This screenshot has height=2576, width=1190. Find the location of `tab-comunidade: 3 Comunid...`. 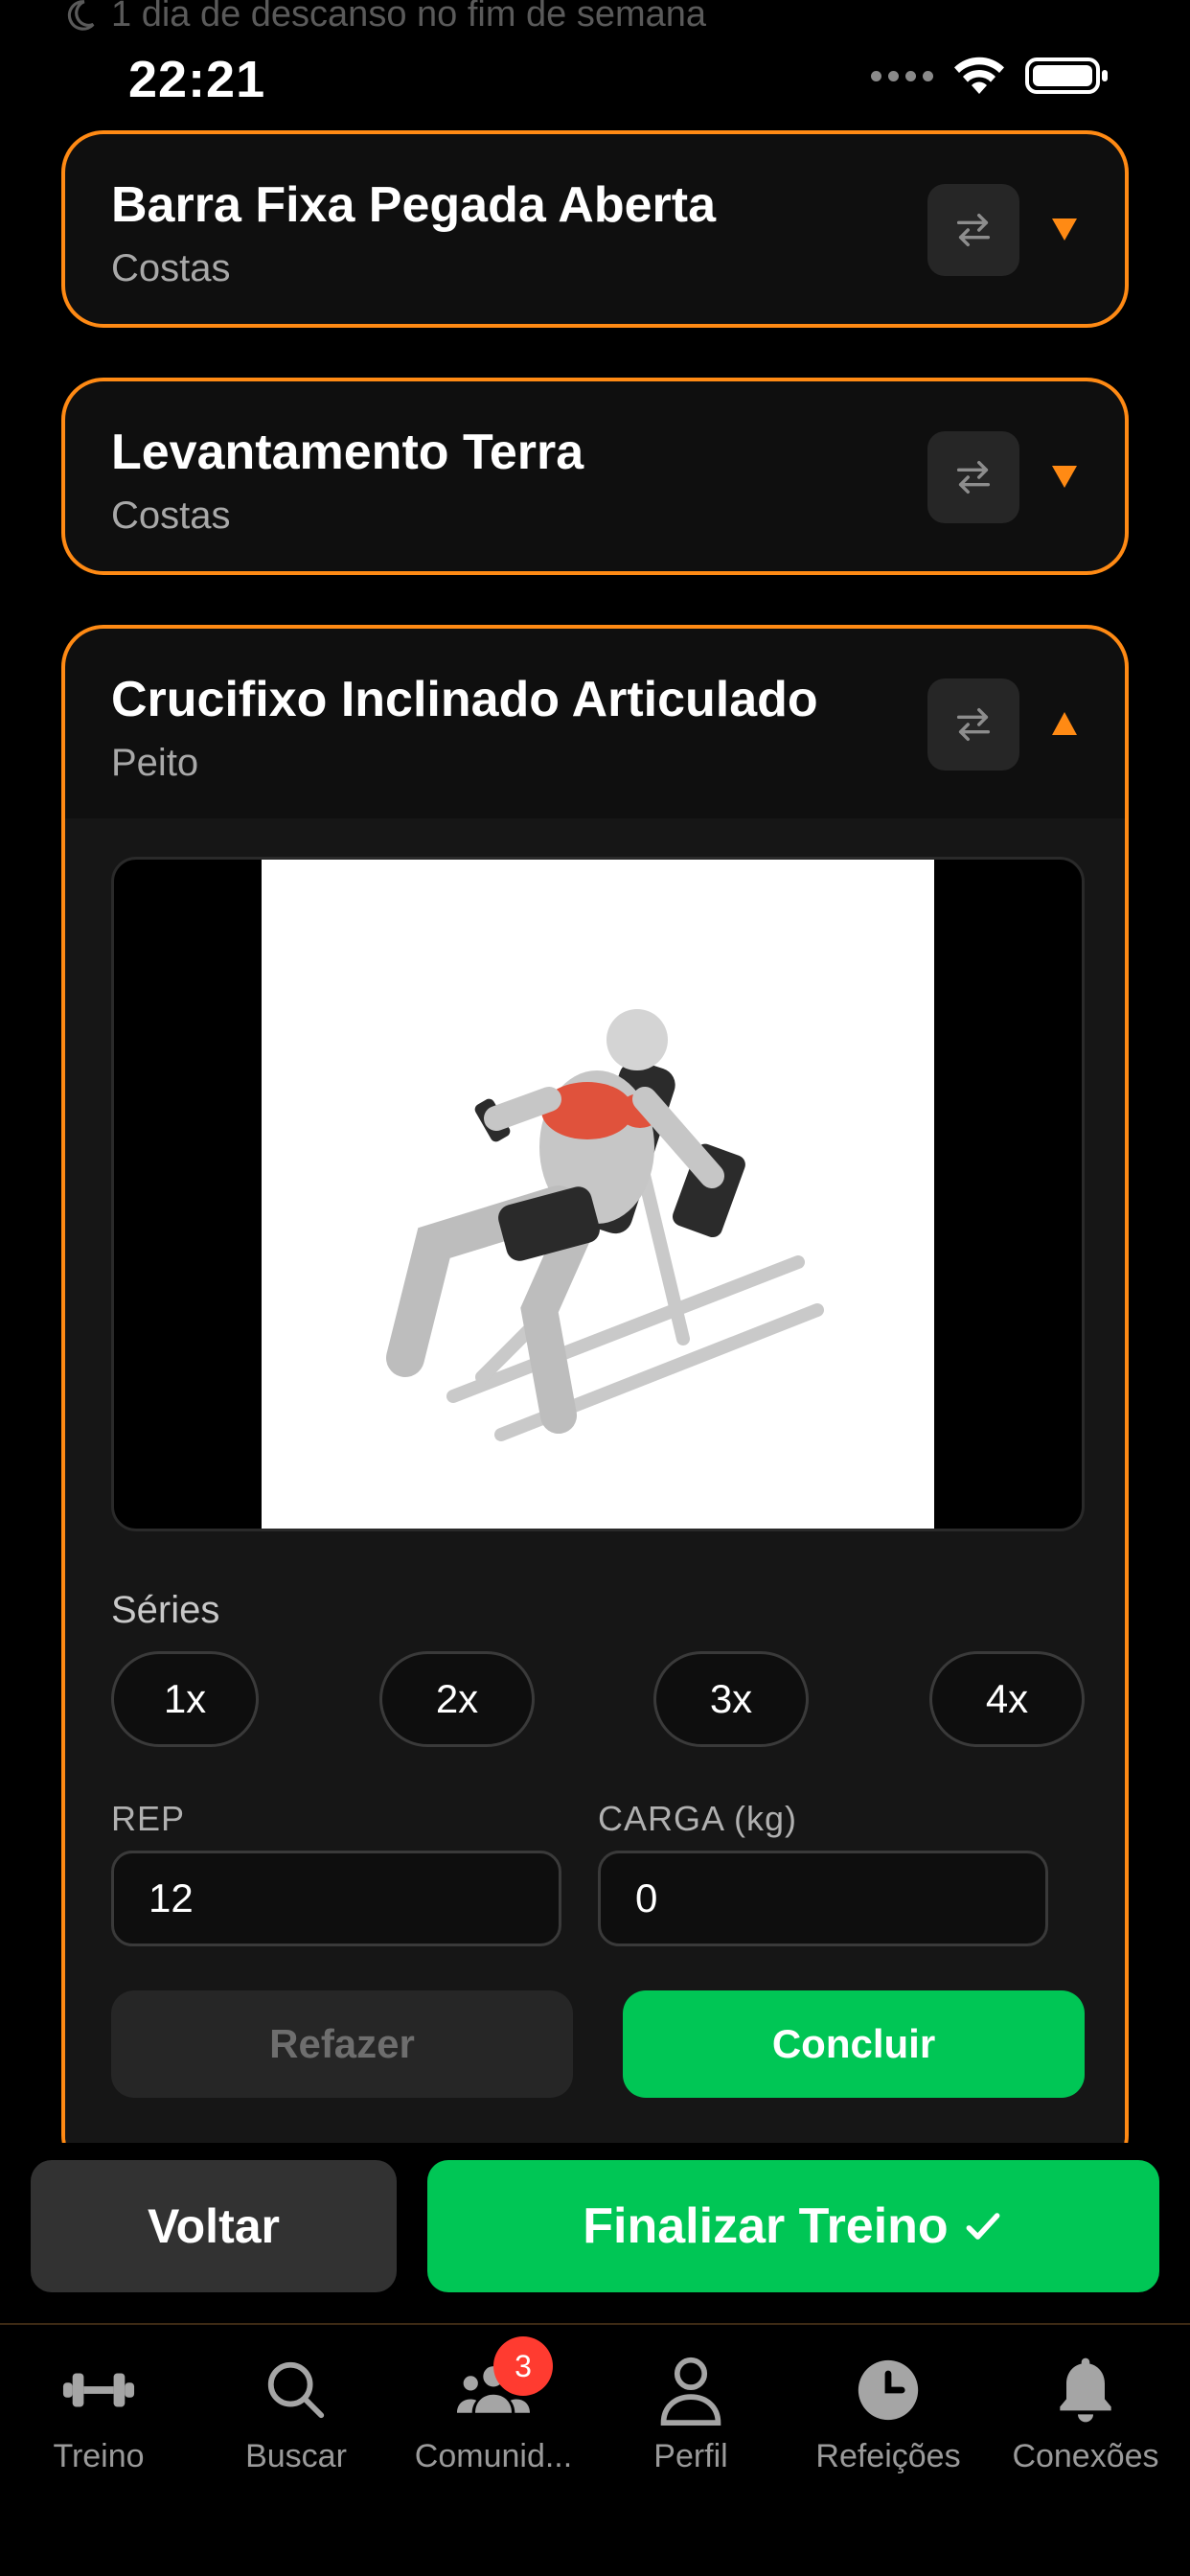

tab-comunidade: 3 Comunid... is located at coordinates (494, 2405).